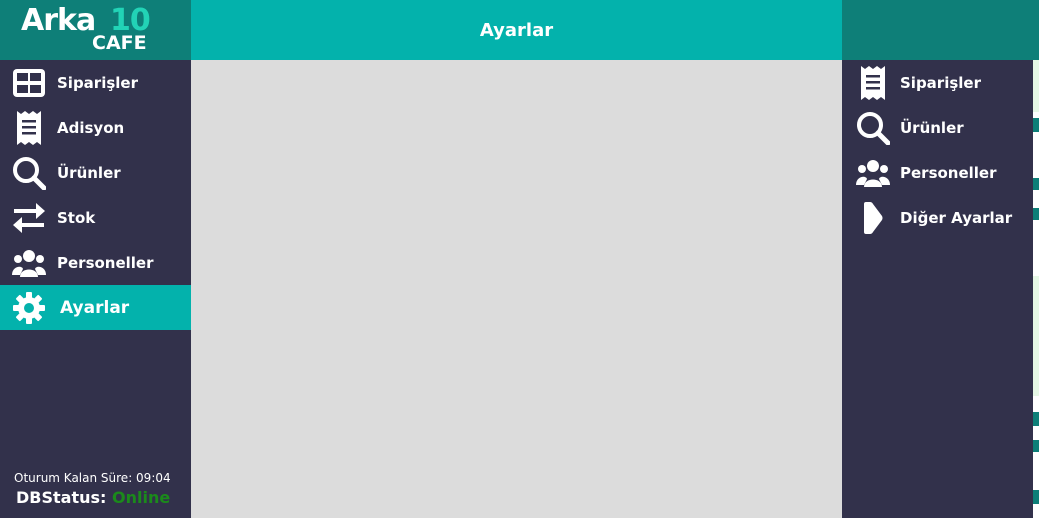  I want to click on sidebar-item-personeller: Personeller, so click(95, 262).